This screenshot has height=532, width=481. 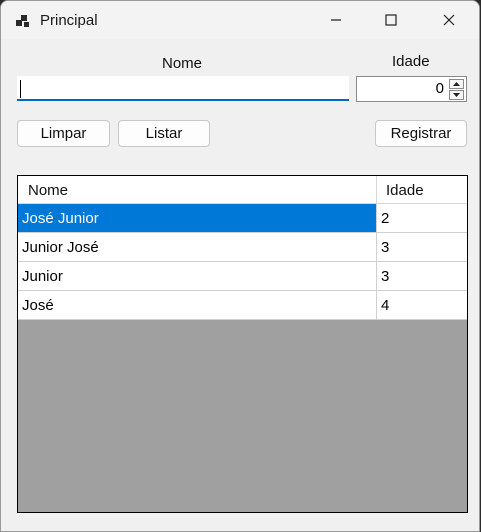 I want to click on table-row: José 4, so click(x=242, y=305).